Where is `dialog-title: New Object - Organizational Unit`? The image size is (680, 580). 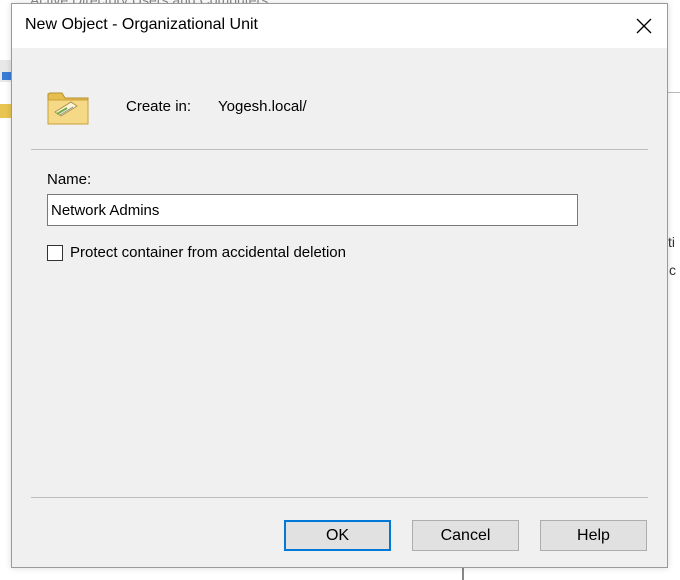
dialog-title: New Object - Organizational Unit is located at coordinates (141, 24).